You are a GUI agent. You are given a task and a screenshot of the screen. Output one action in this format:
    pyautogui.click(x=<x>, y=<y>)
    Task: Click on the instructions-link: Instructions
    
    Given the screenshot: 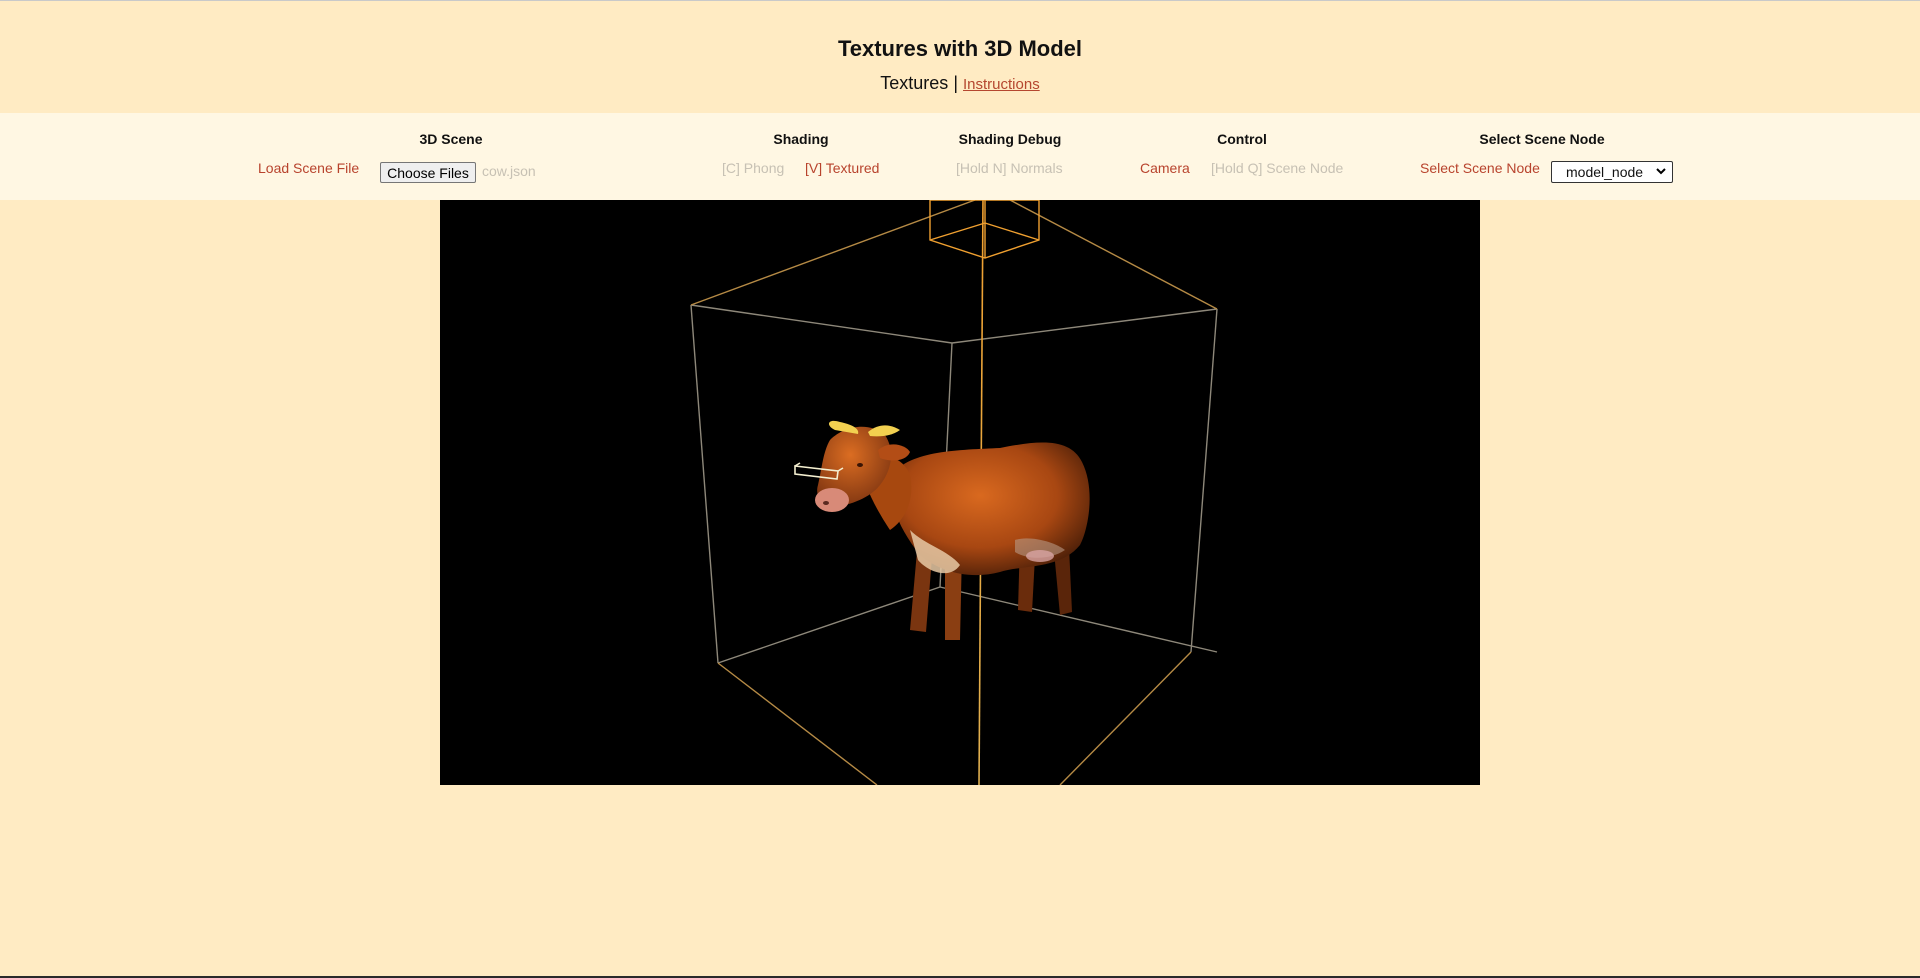 What is the action you would take?
    pyautogui.click(x=1001, y=84)
    